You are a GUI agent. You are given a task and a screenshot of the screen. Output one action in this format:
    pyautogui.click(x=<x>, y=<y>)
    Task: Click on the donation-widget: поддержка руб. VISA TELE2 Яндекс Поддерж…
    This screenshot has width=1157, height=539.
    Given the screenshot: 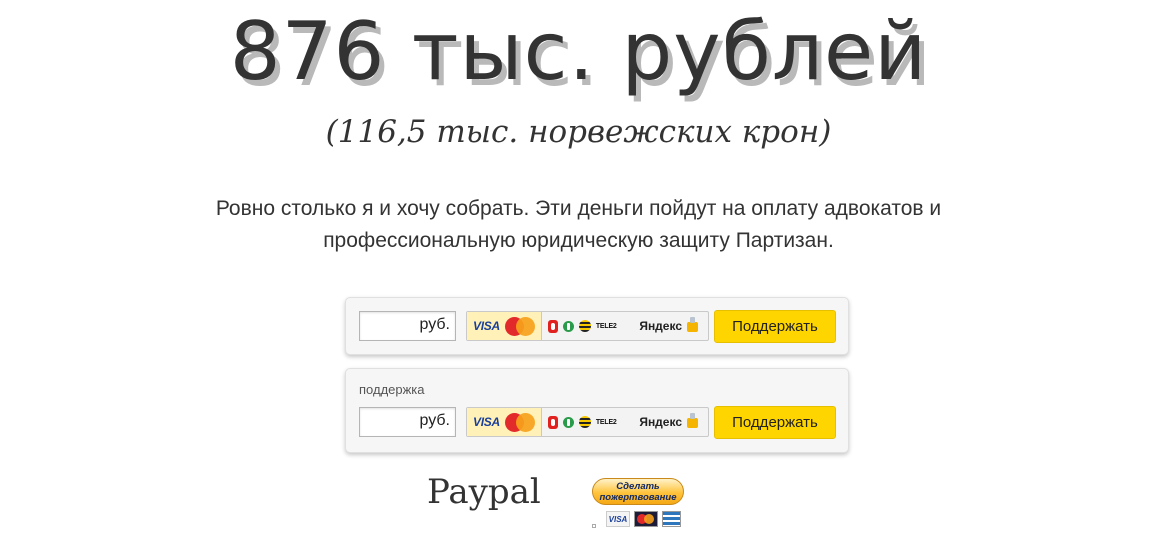 What is the action you would take?
    pyautogui.click(x=597, y=410)
    